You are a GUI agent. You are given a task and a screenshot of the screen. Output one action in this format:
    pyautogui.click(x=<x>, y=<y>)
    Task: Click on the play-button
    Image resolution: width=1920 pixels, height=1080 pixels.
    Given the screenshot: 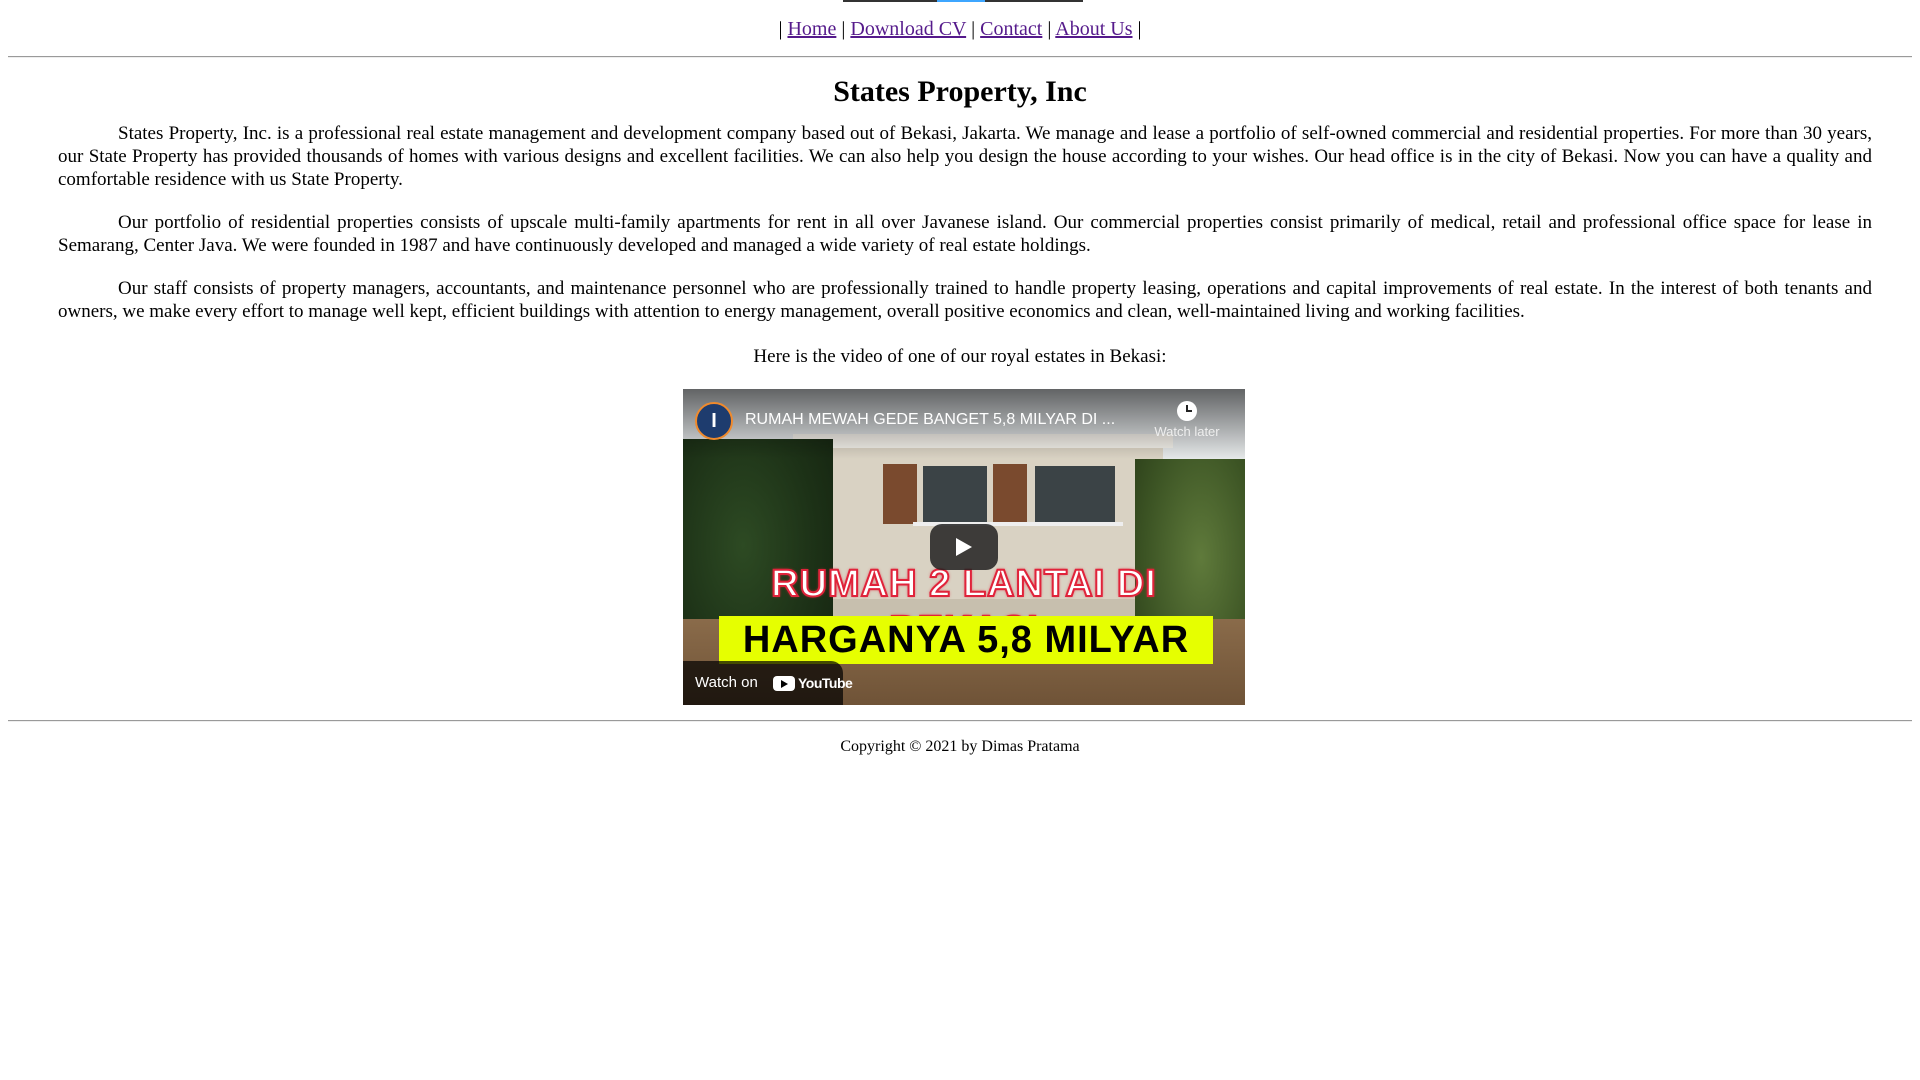 What is the action you would take?
    pyautogui.click(x=964, y=547)
    